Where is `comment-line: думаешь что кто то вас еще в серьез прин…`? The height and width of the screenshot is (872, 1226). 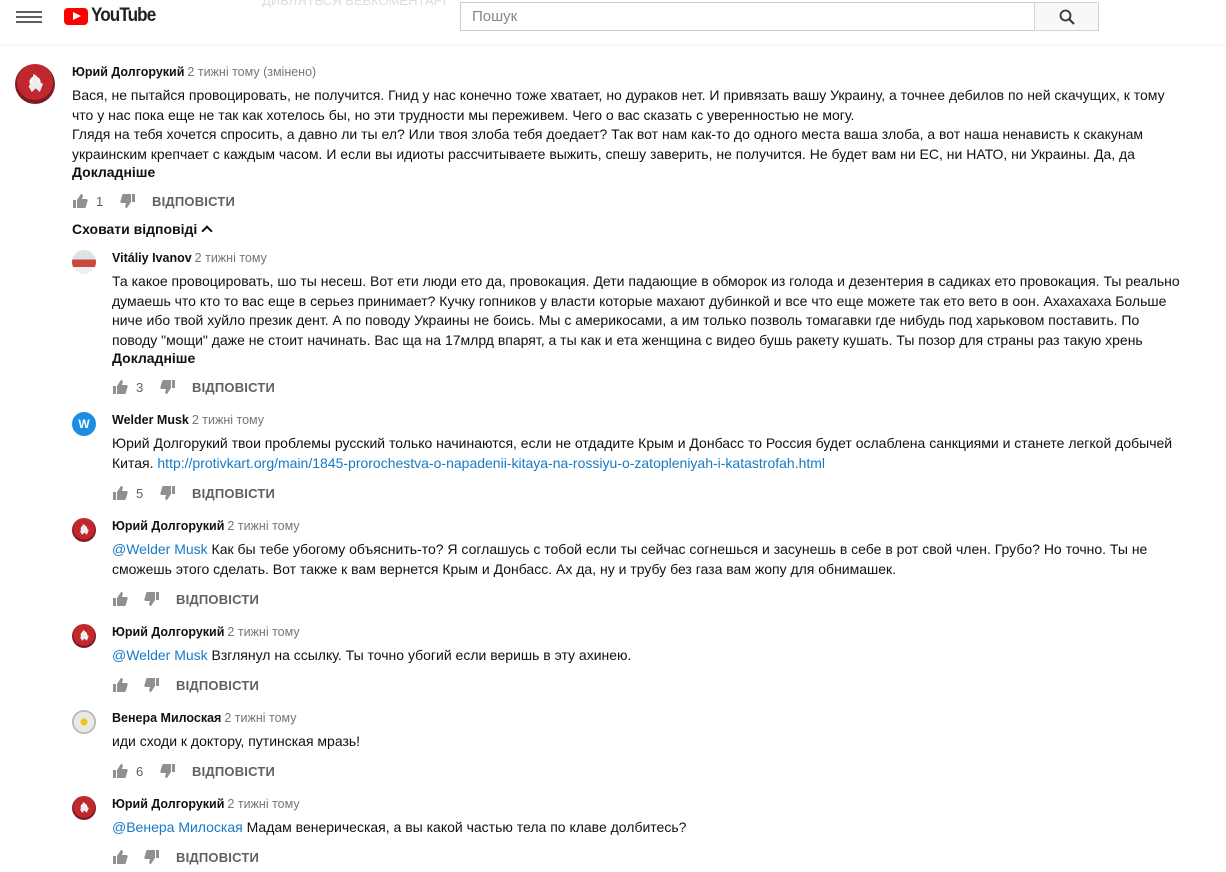 comment-line: думаешь что кто то вас еще в серьез прин… is located at coordinates (639, 300).